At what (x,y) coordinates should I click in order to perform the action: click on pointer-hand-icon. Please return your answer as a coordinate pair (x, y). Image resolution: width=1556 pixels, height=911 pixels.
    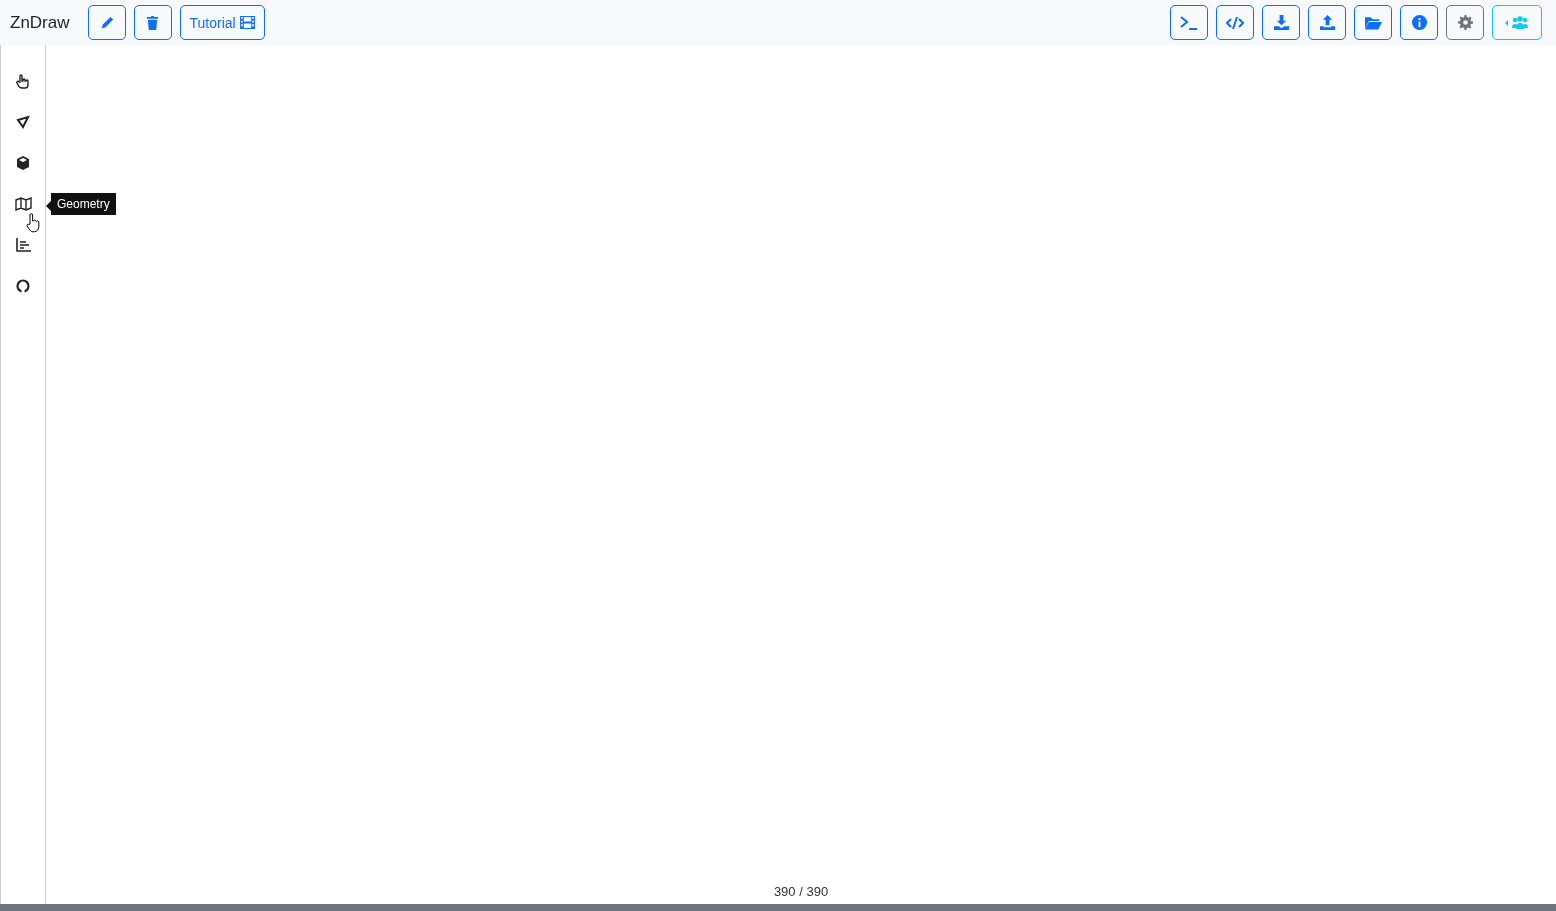
    Looking at the image, I should click on (23, 81).